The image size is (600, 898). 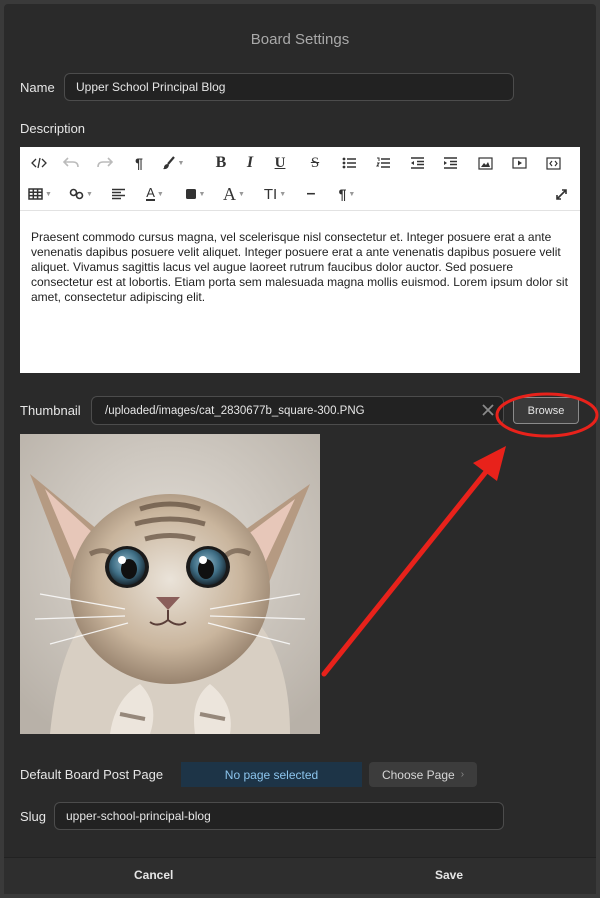 What do you see at coordinates (250, 163) in the screenshot?
I see `italic-button: I` at bounding box center [250, 163].